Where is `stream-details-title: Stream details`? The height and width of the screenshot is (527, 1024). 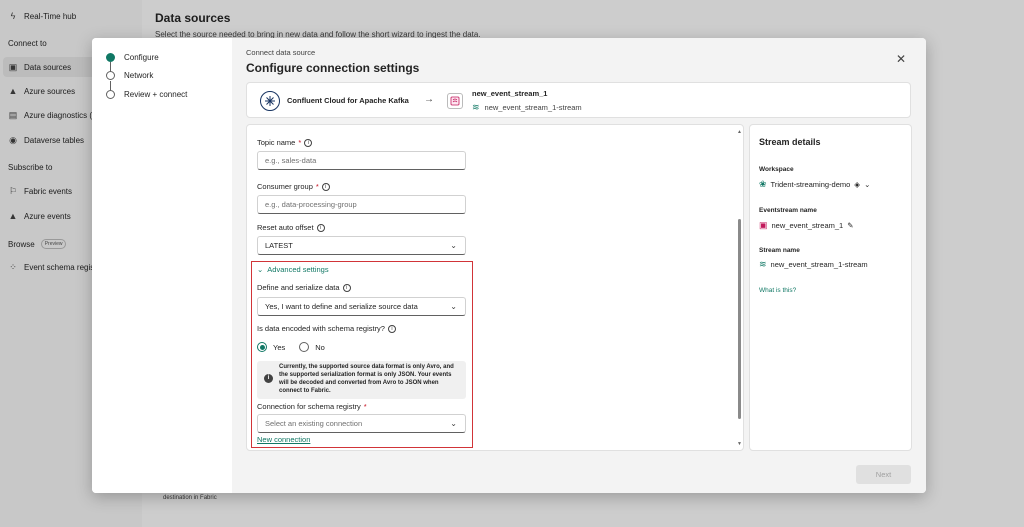
stream-details-title: Stream details is located at coordinates (790, 142).